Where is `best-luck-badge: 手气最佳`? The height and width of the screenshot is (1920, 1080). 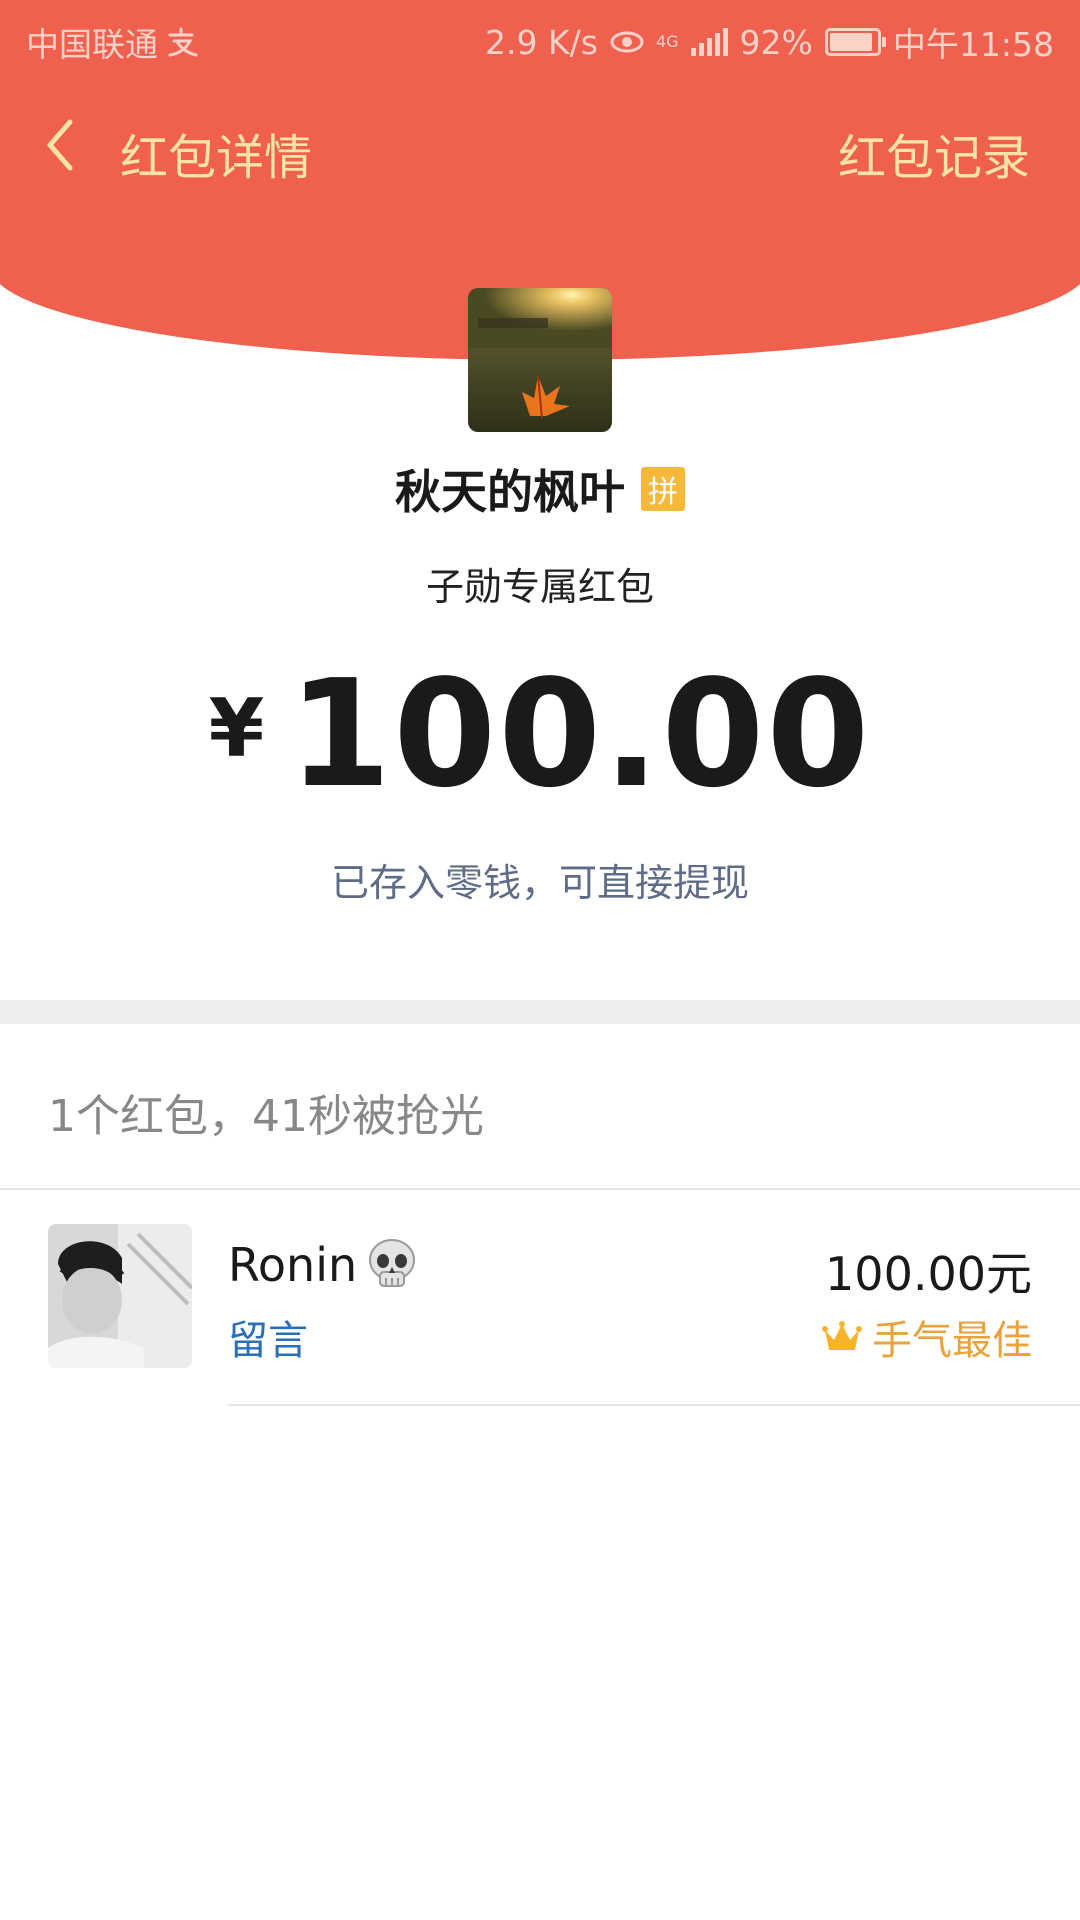
best-luck-badge: 手气最佳 is located at coordinates (927, 1337).